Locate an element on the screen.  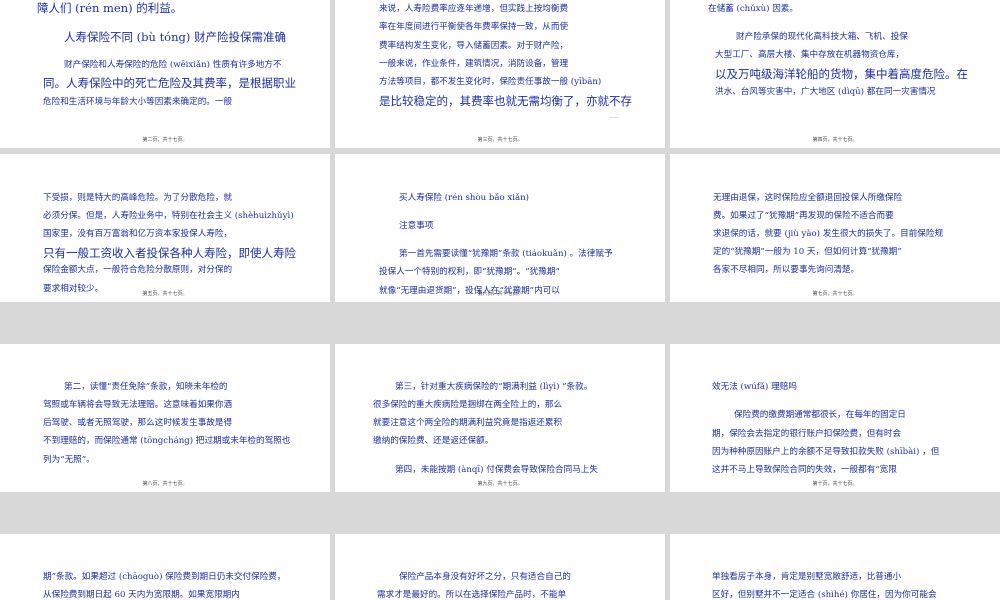
slide-text-line: 在储蓄 (chǔxù) 因素。 is located at coordinates (753, 9).